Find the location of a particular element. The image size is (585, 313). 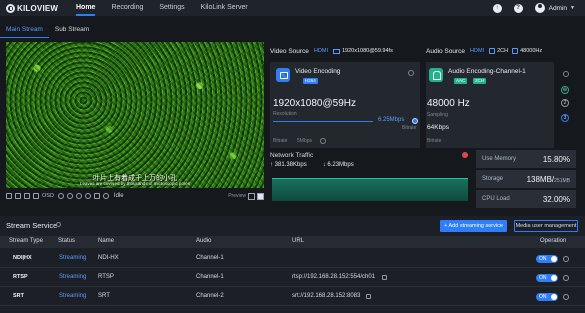

audio-codec-tag: AAC is located at coordinates (461, 81).